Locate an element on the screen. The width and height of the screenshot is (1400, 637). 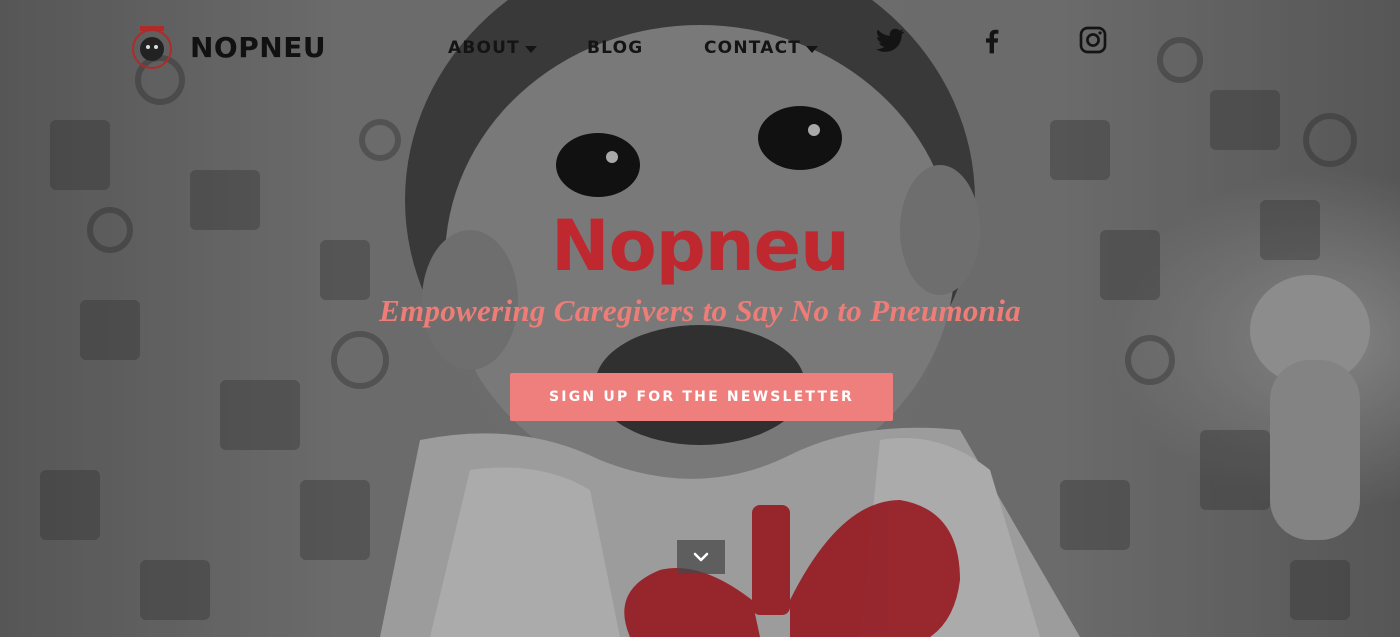
nav-blog-label: BLOG is located at coordinates (615, 48).